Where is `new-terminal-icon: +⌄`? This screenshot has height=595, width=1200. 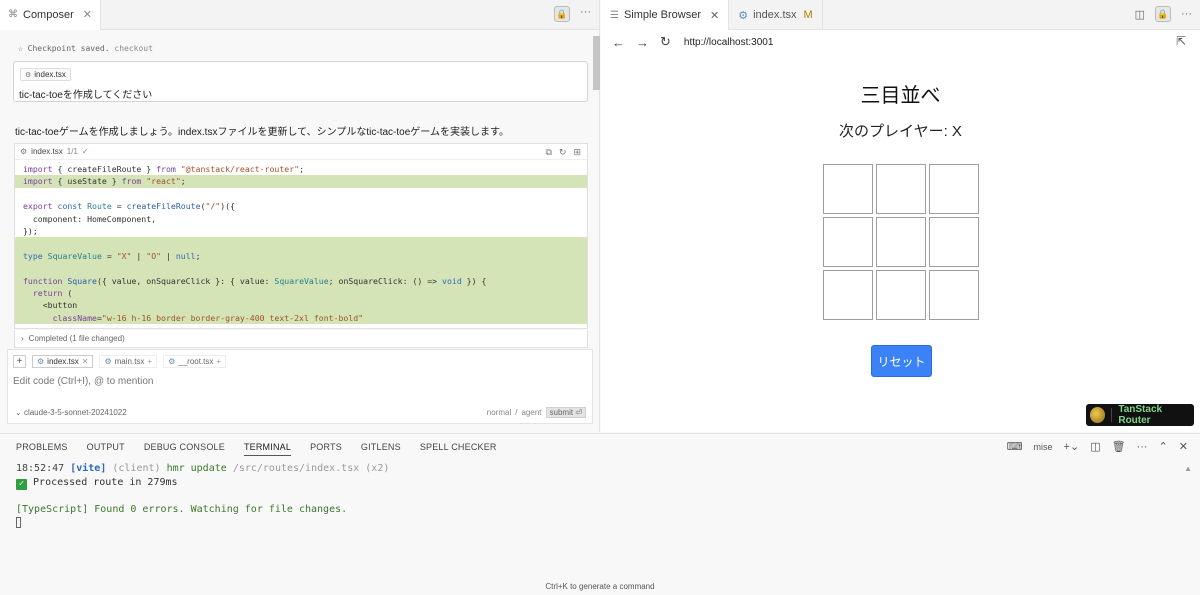 new-terminal-icon: +⌄ is located at coordinates (1072, 446).